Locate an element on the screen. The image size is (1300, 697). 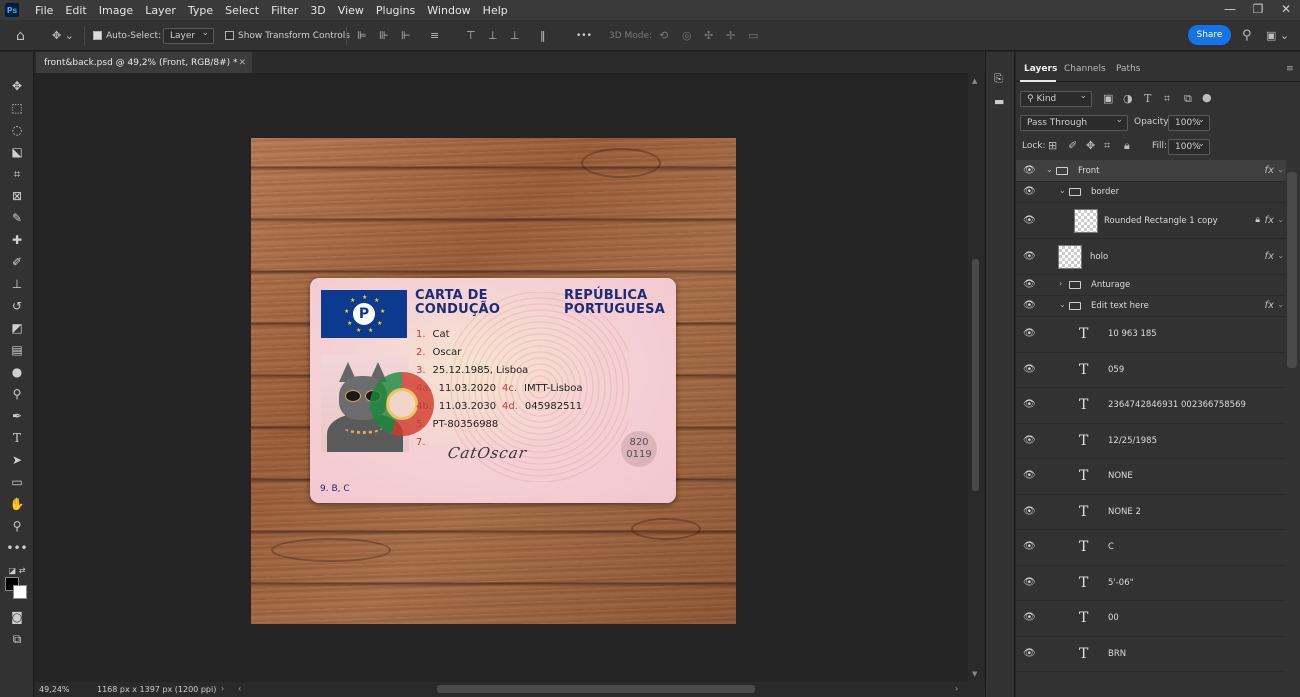
distribute-vertical-icon: ‖ is located at coordinates (543, 35).